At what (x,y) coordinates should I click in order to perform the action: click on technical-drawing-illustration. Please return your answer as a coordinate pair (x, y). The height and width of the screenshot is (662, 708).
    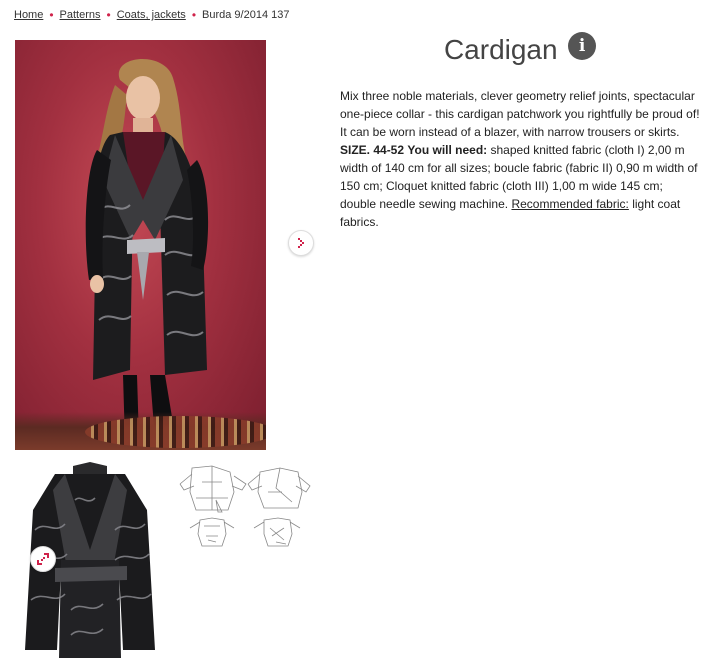
    Looking at the image, I should click on (245, 506).